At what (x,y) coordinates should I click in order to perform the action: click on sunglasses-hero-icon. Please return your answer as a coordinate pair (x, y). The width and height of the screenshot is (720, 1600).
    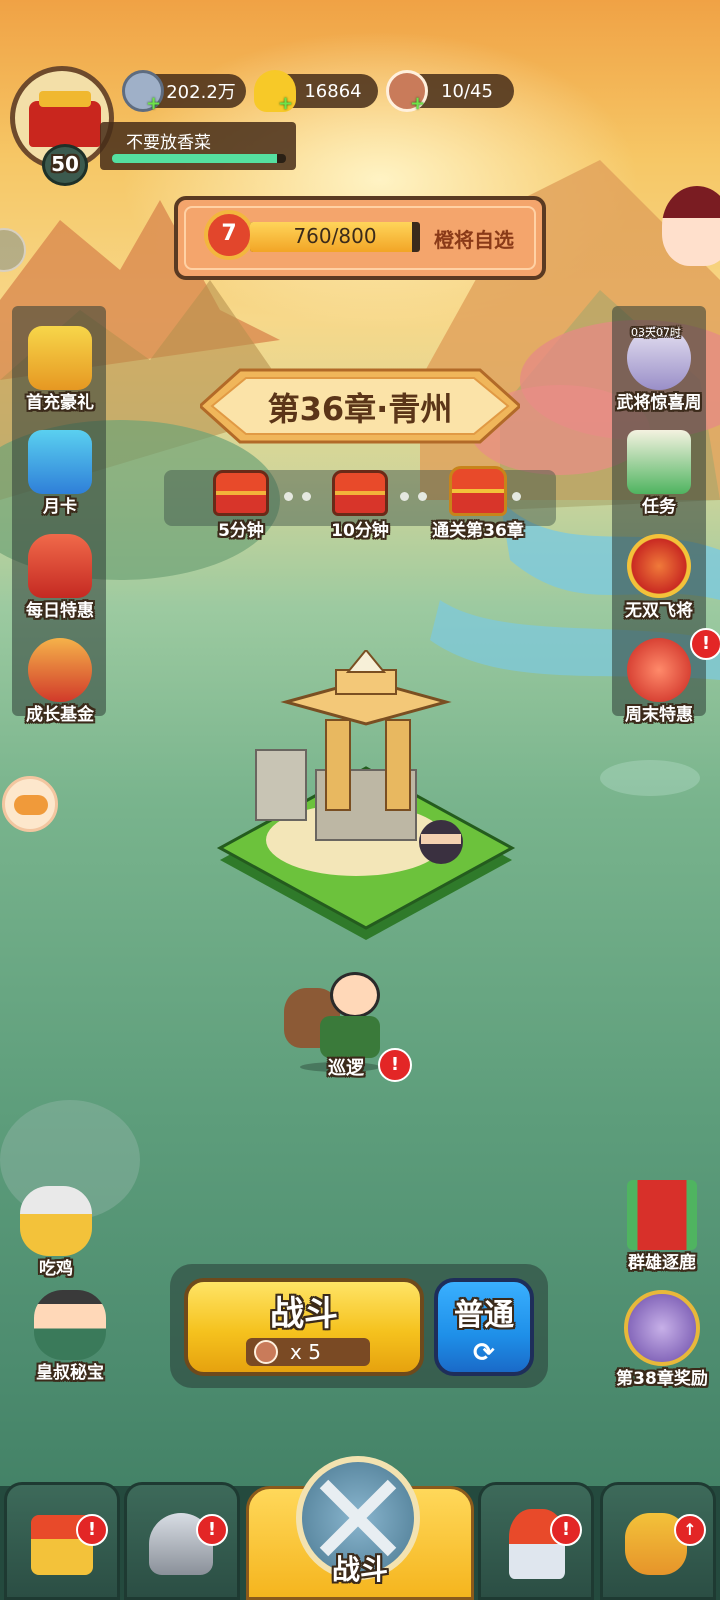
    Looking at the image, I should click on (56, 1221).